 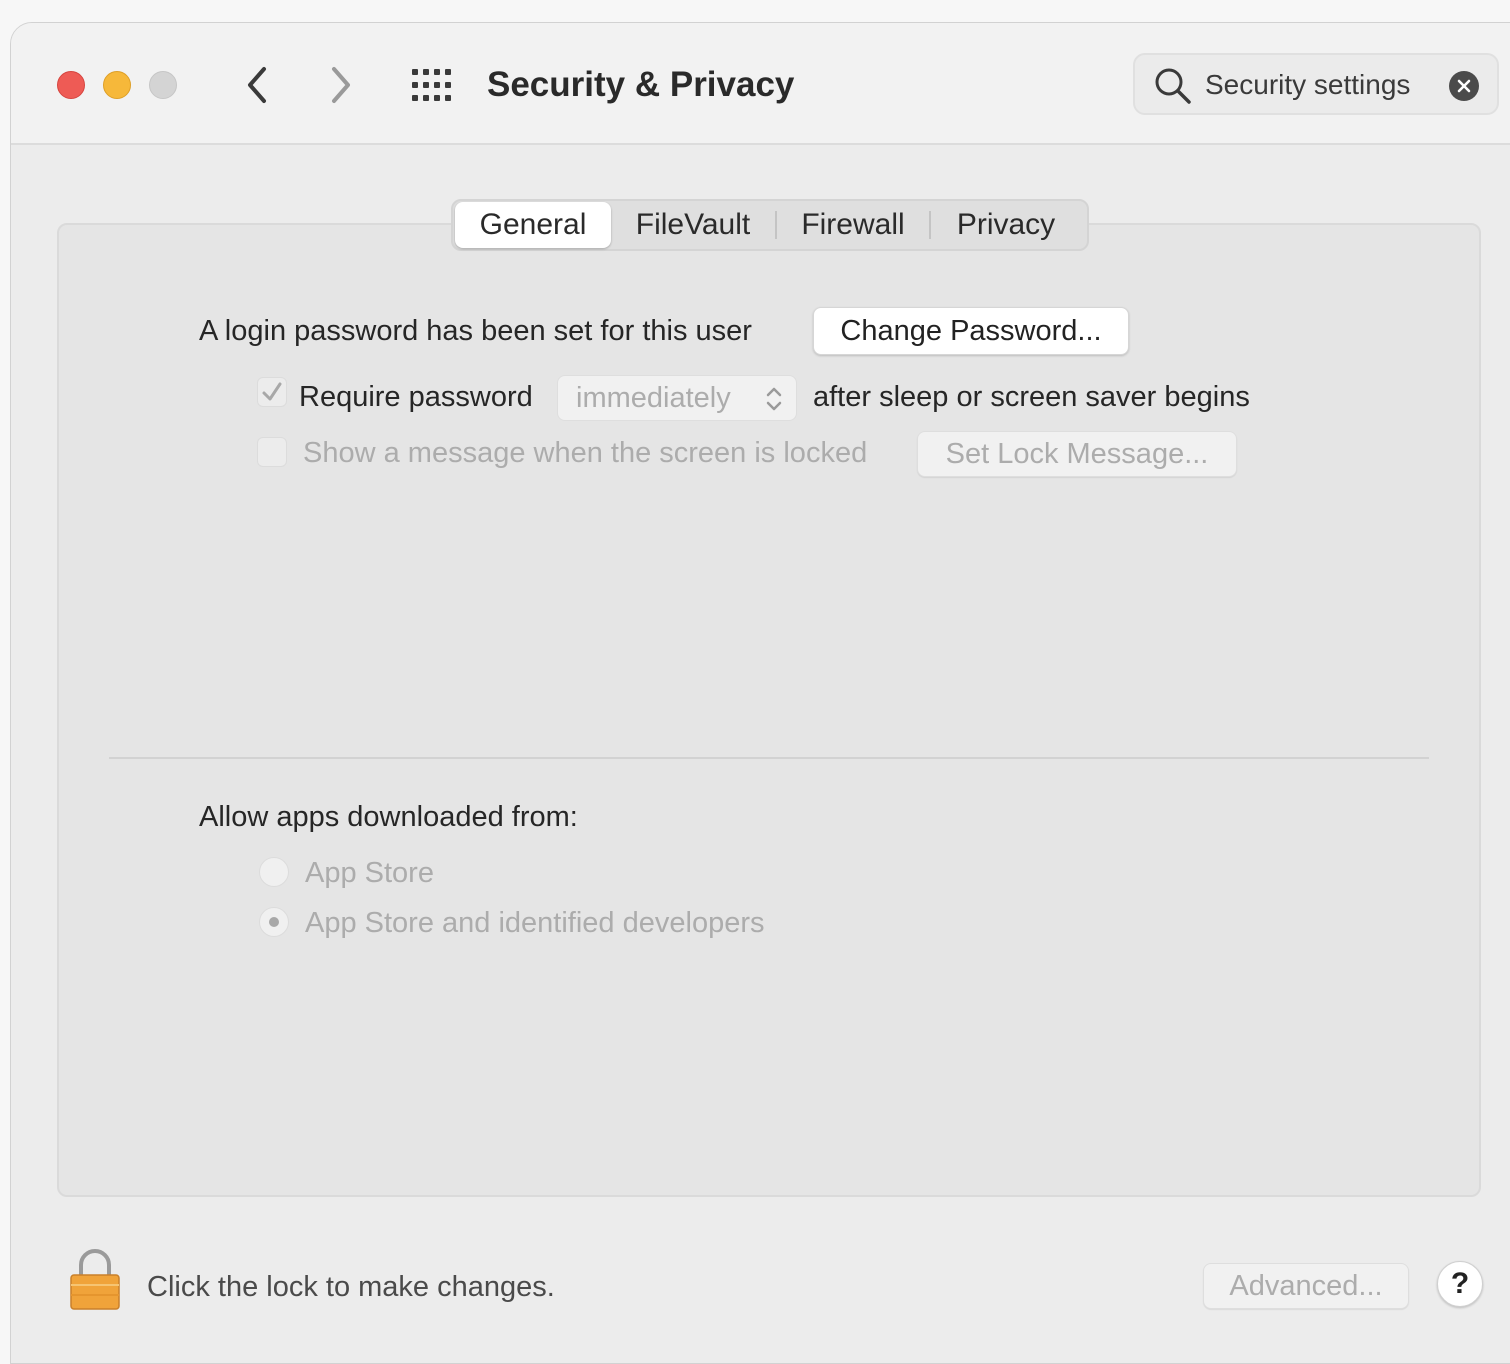 What do you see at coordinates (272, 452) in the screenshot?
I see `show-message-checkbox` at bounding box center [272, 452].